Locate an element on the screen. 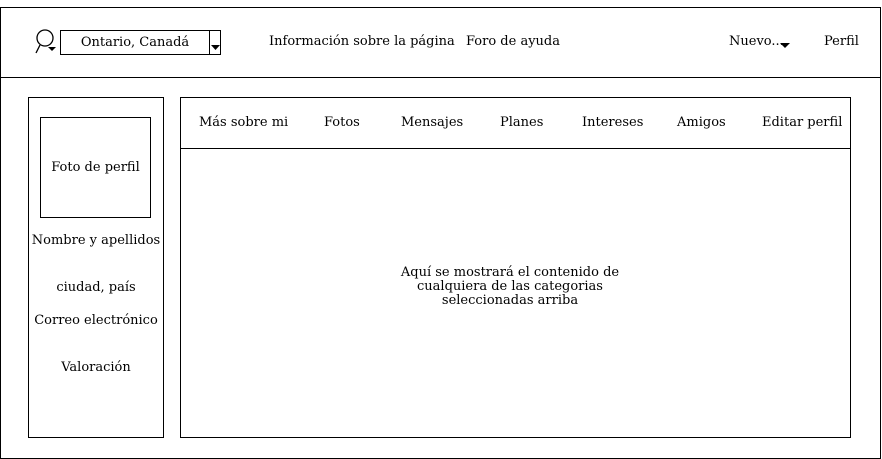 The image size is (882, 459). location-select: Ontario, Canadá is located at coordinates (140, 42).